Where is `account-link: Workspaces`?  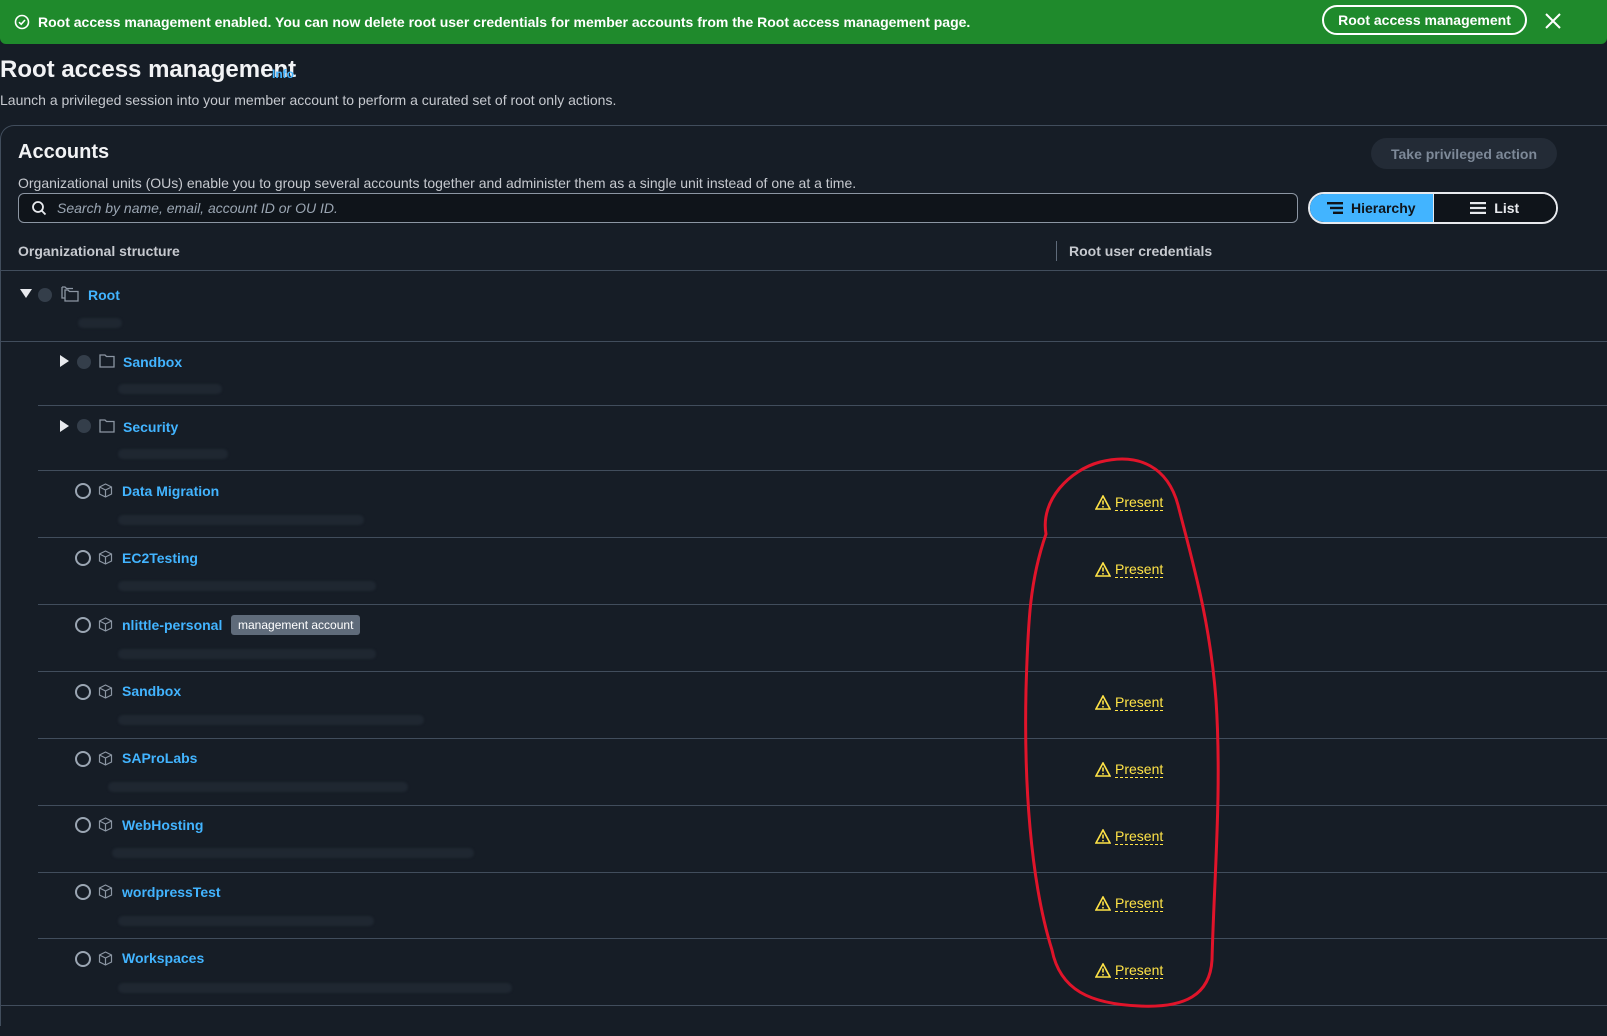 account-link: Workspaces is located at coordinates (163, 958).